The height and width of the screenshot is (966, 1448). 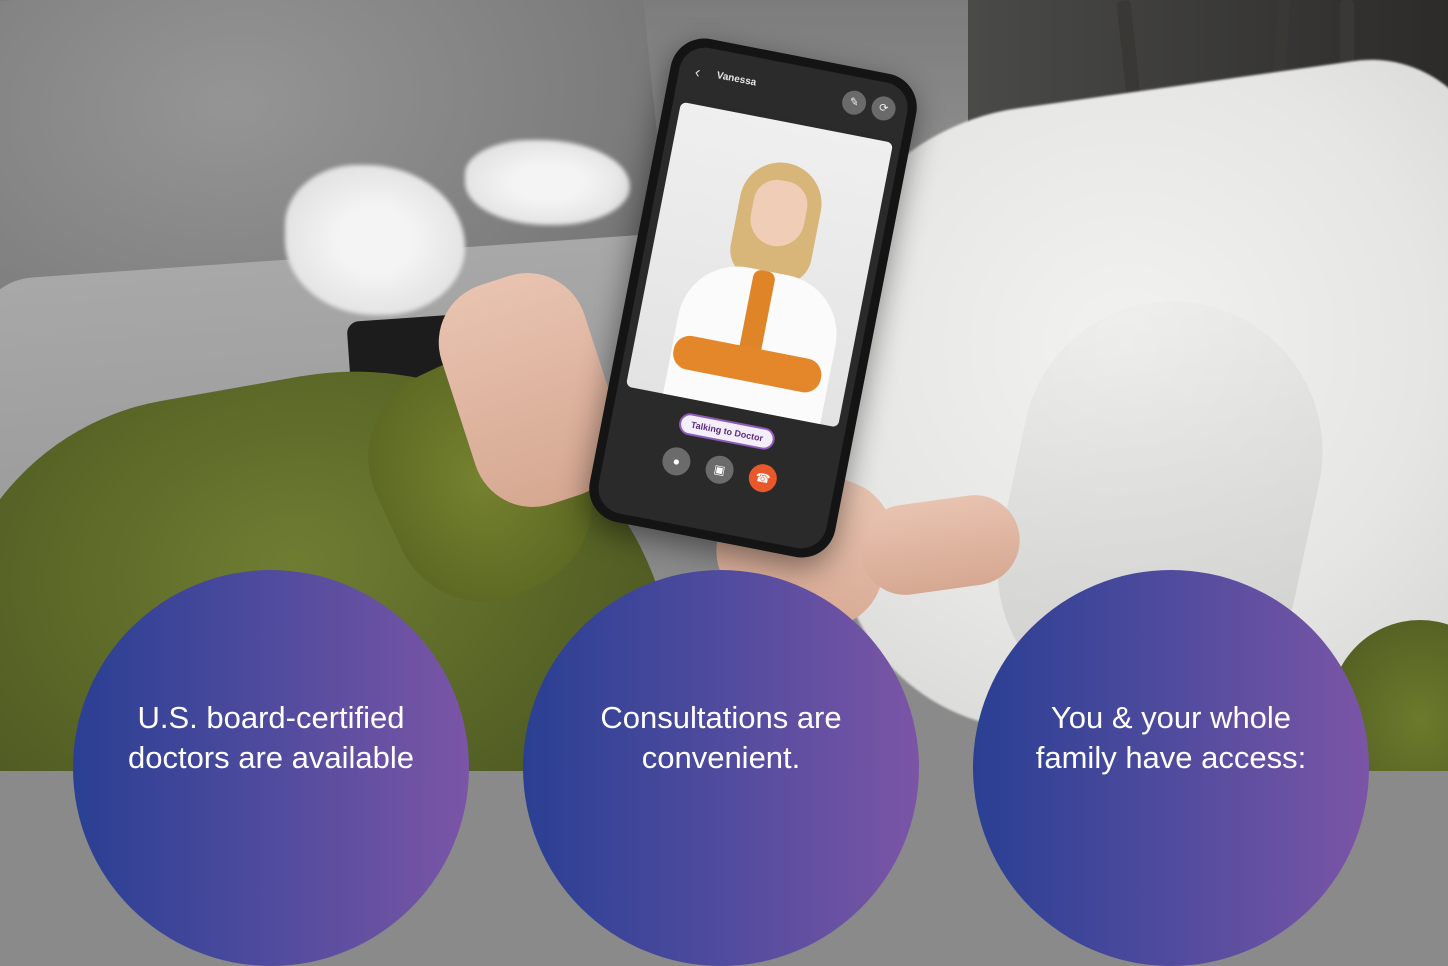 I want to click on feature-circle-consultations: Consultations are convenient., so click(x=721, y=768).